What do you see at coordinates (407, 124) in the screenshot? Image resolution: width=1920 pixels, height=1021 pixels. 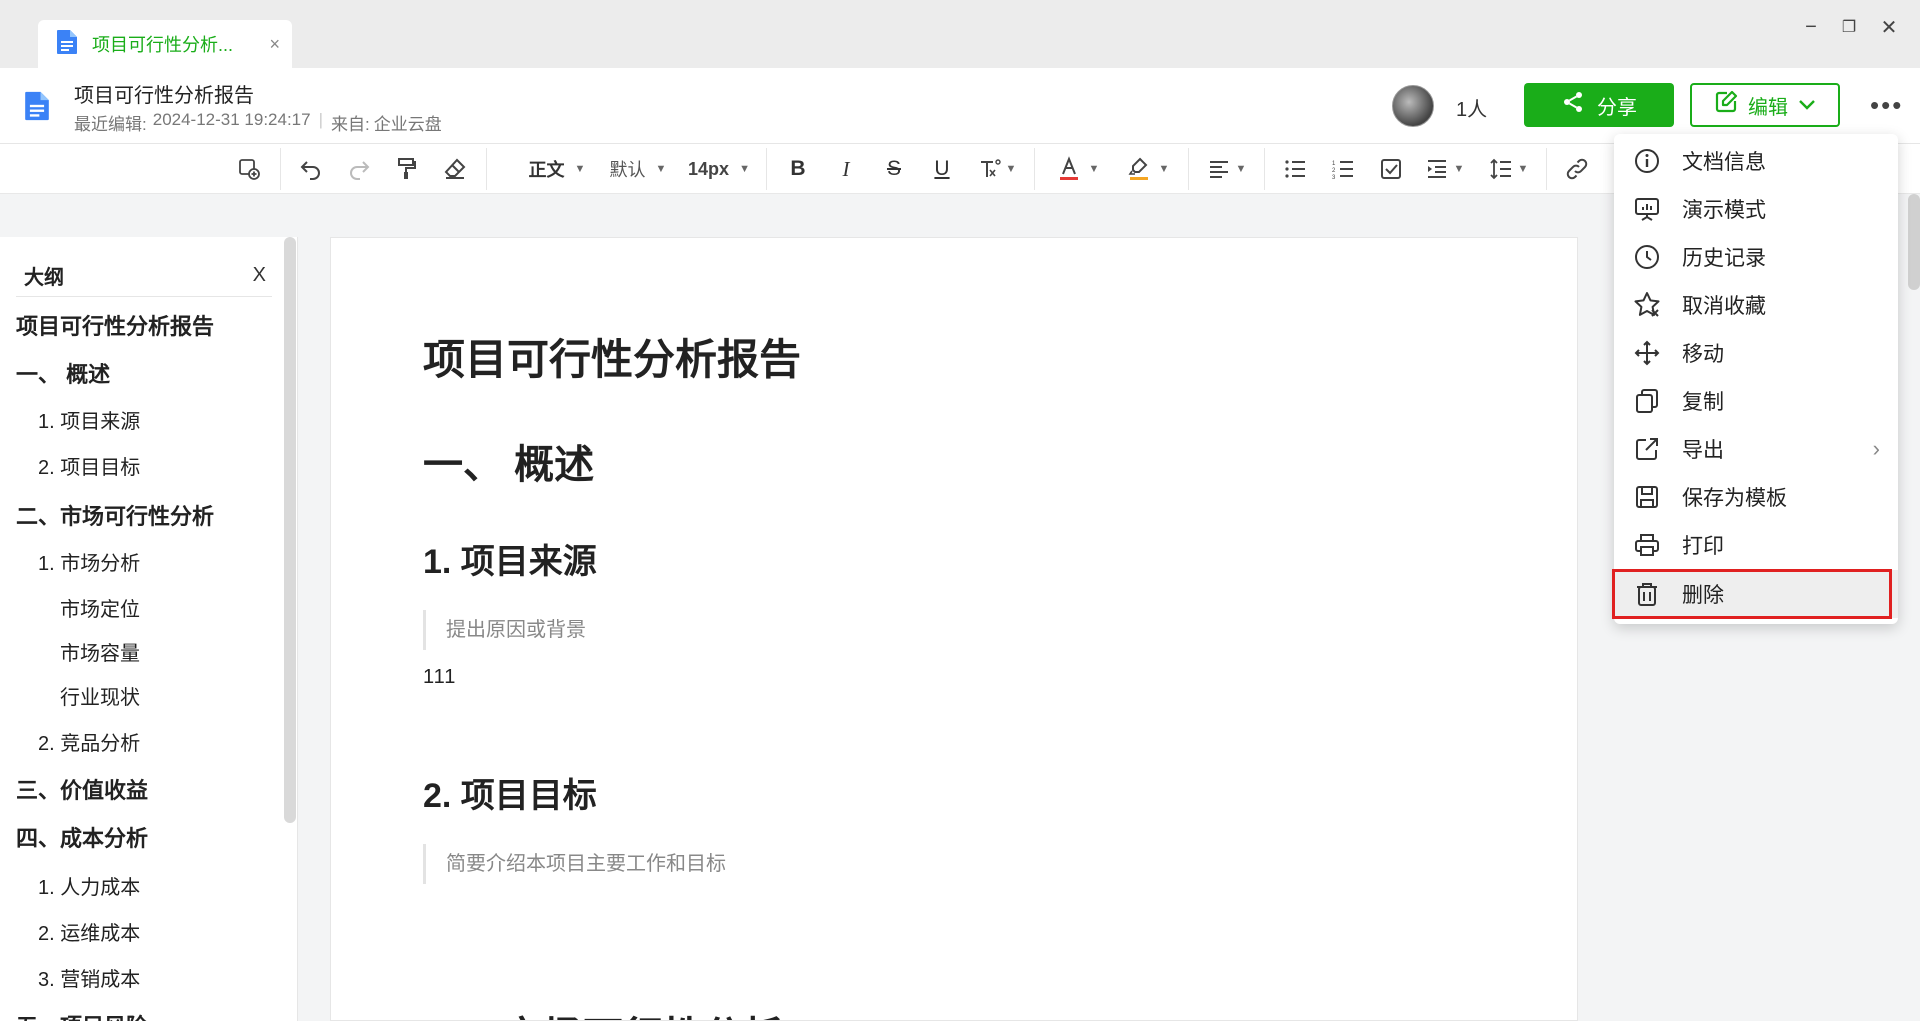 I see `source-value: 企业云盘` at bounding box center [407, 124].